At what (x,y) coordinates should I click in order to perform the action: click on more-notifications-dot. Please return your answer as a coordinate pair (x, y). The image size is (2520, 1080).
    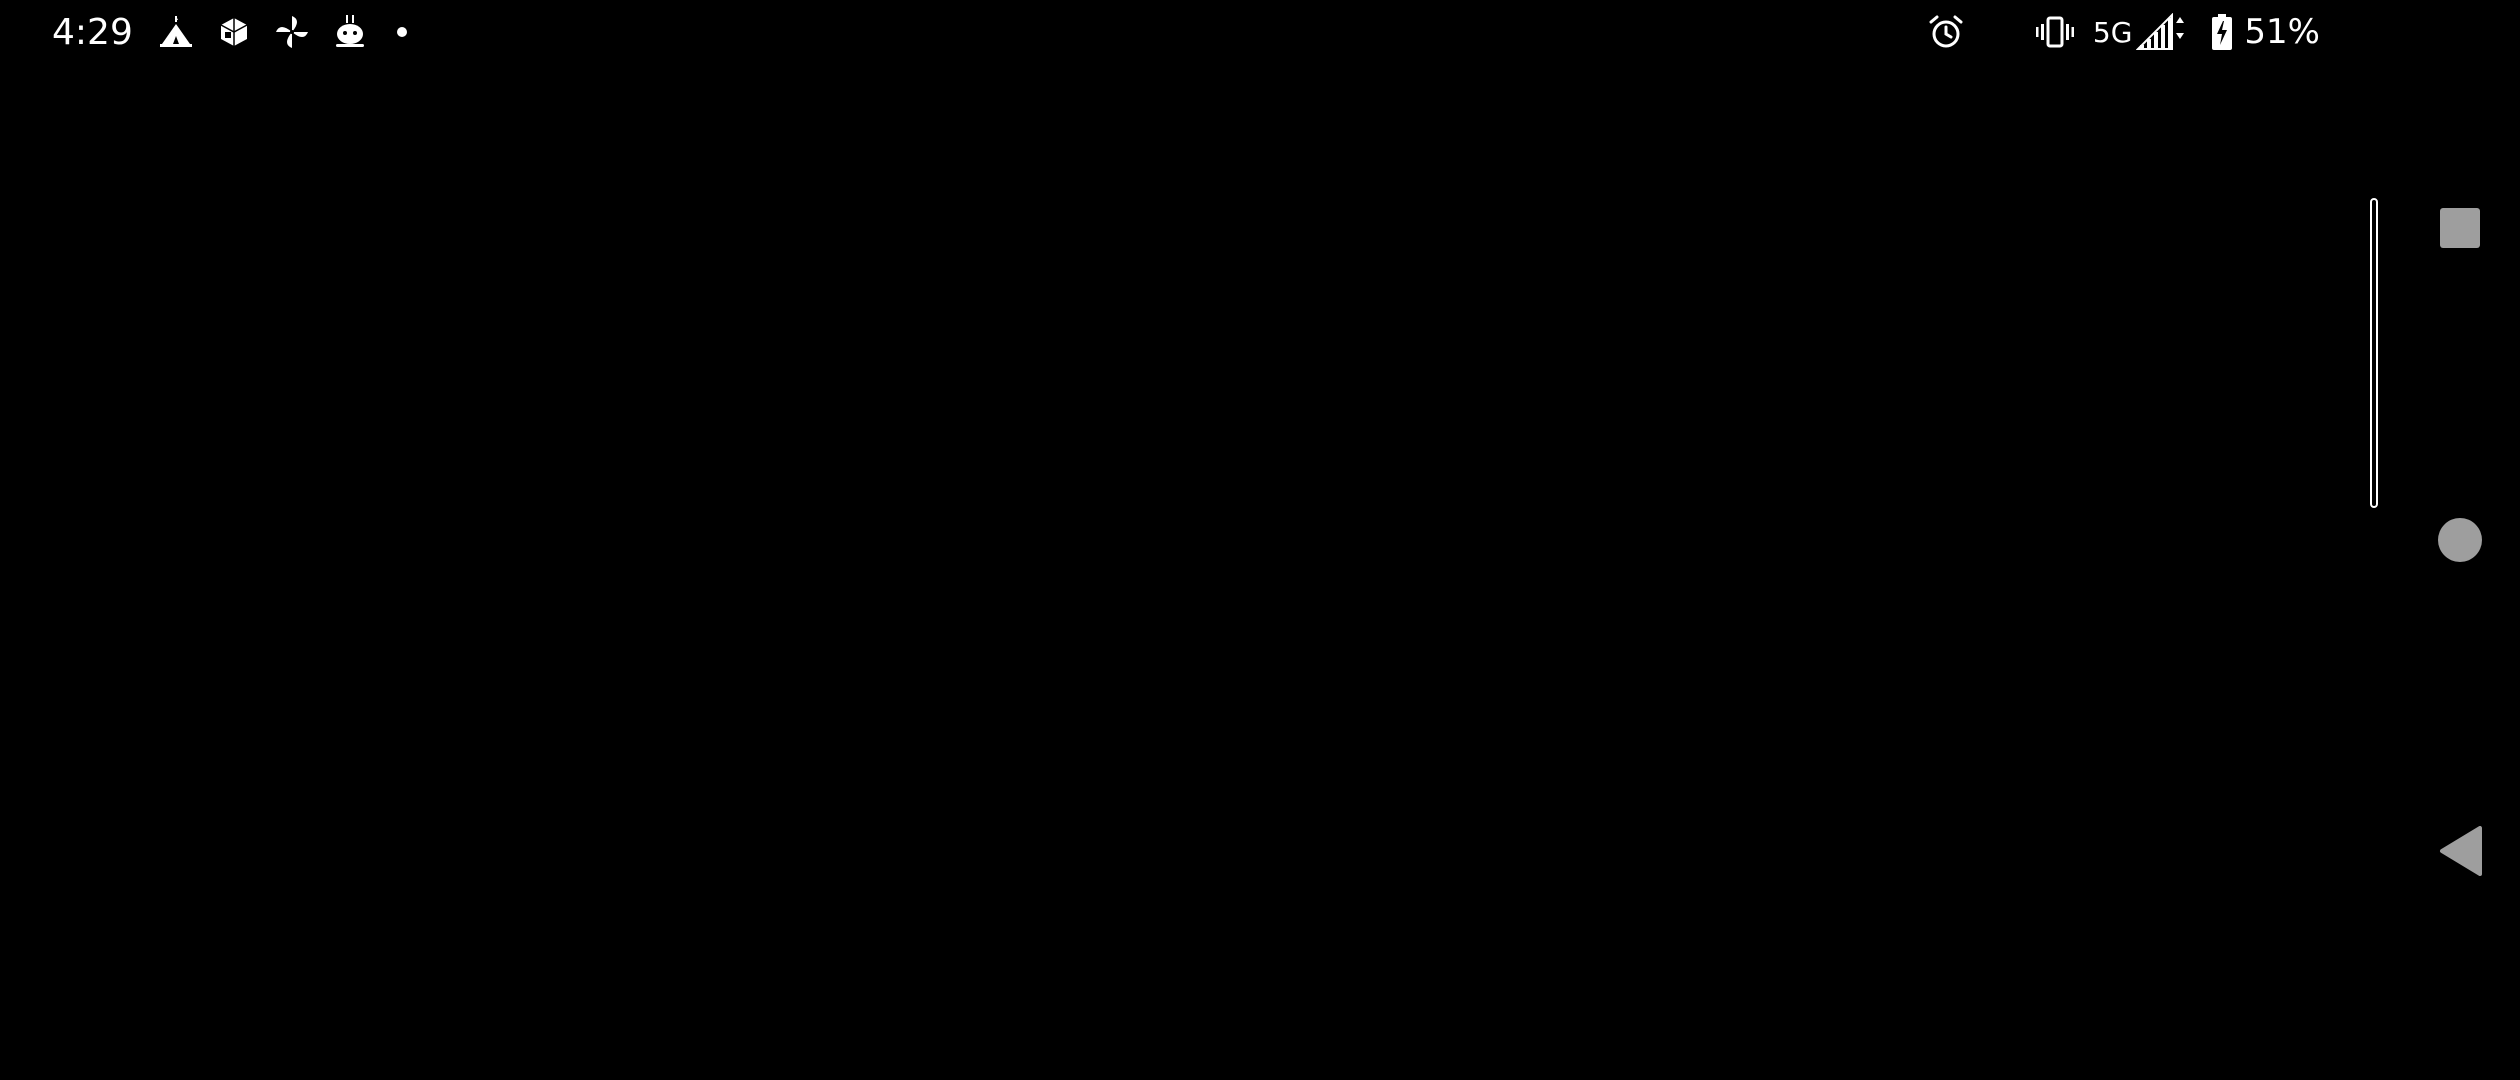
    Looking at the image, I should click on (401, 32).